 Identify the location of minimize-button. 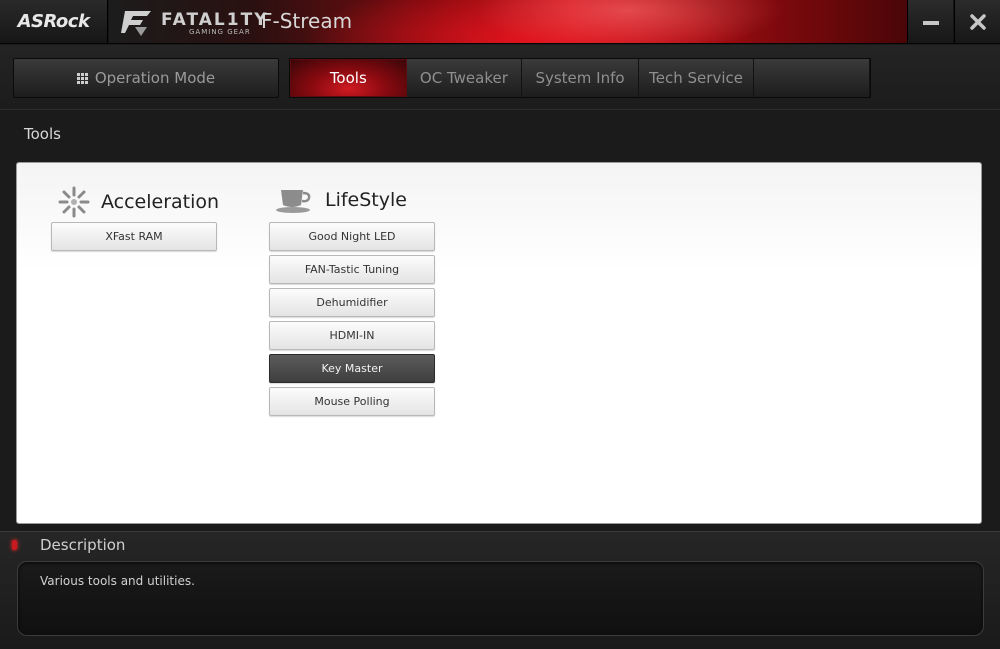
(930, 21).